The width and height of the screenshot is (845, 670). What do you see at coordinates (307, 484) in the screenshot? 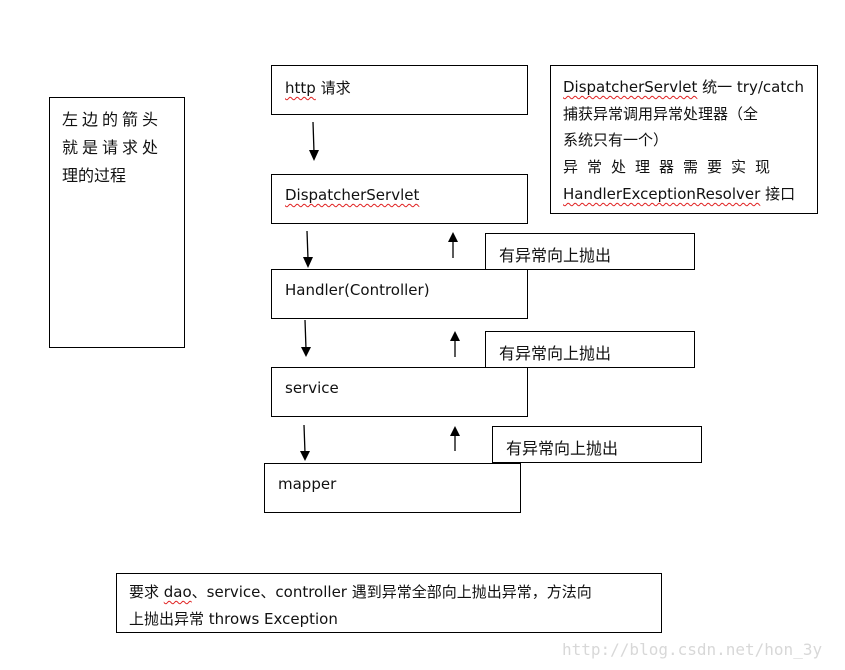
I see `mapper-label: mapper` at bounding box center [307, 484].